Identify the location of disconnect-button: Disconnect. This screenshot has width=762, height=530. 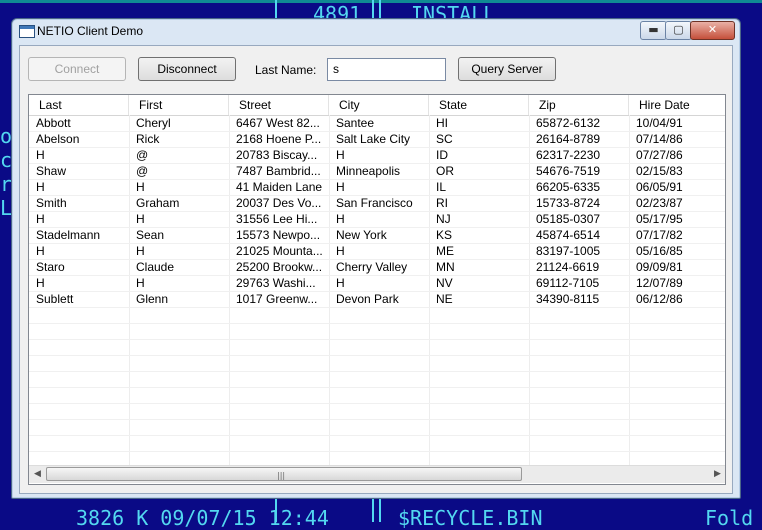
(187, 69).